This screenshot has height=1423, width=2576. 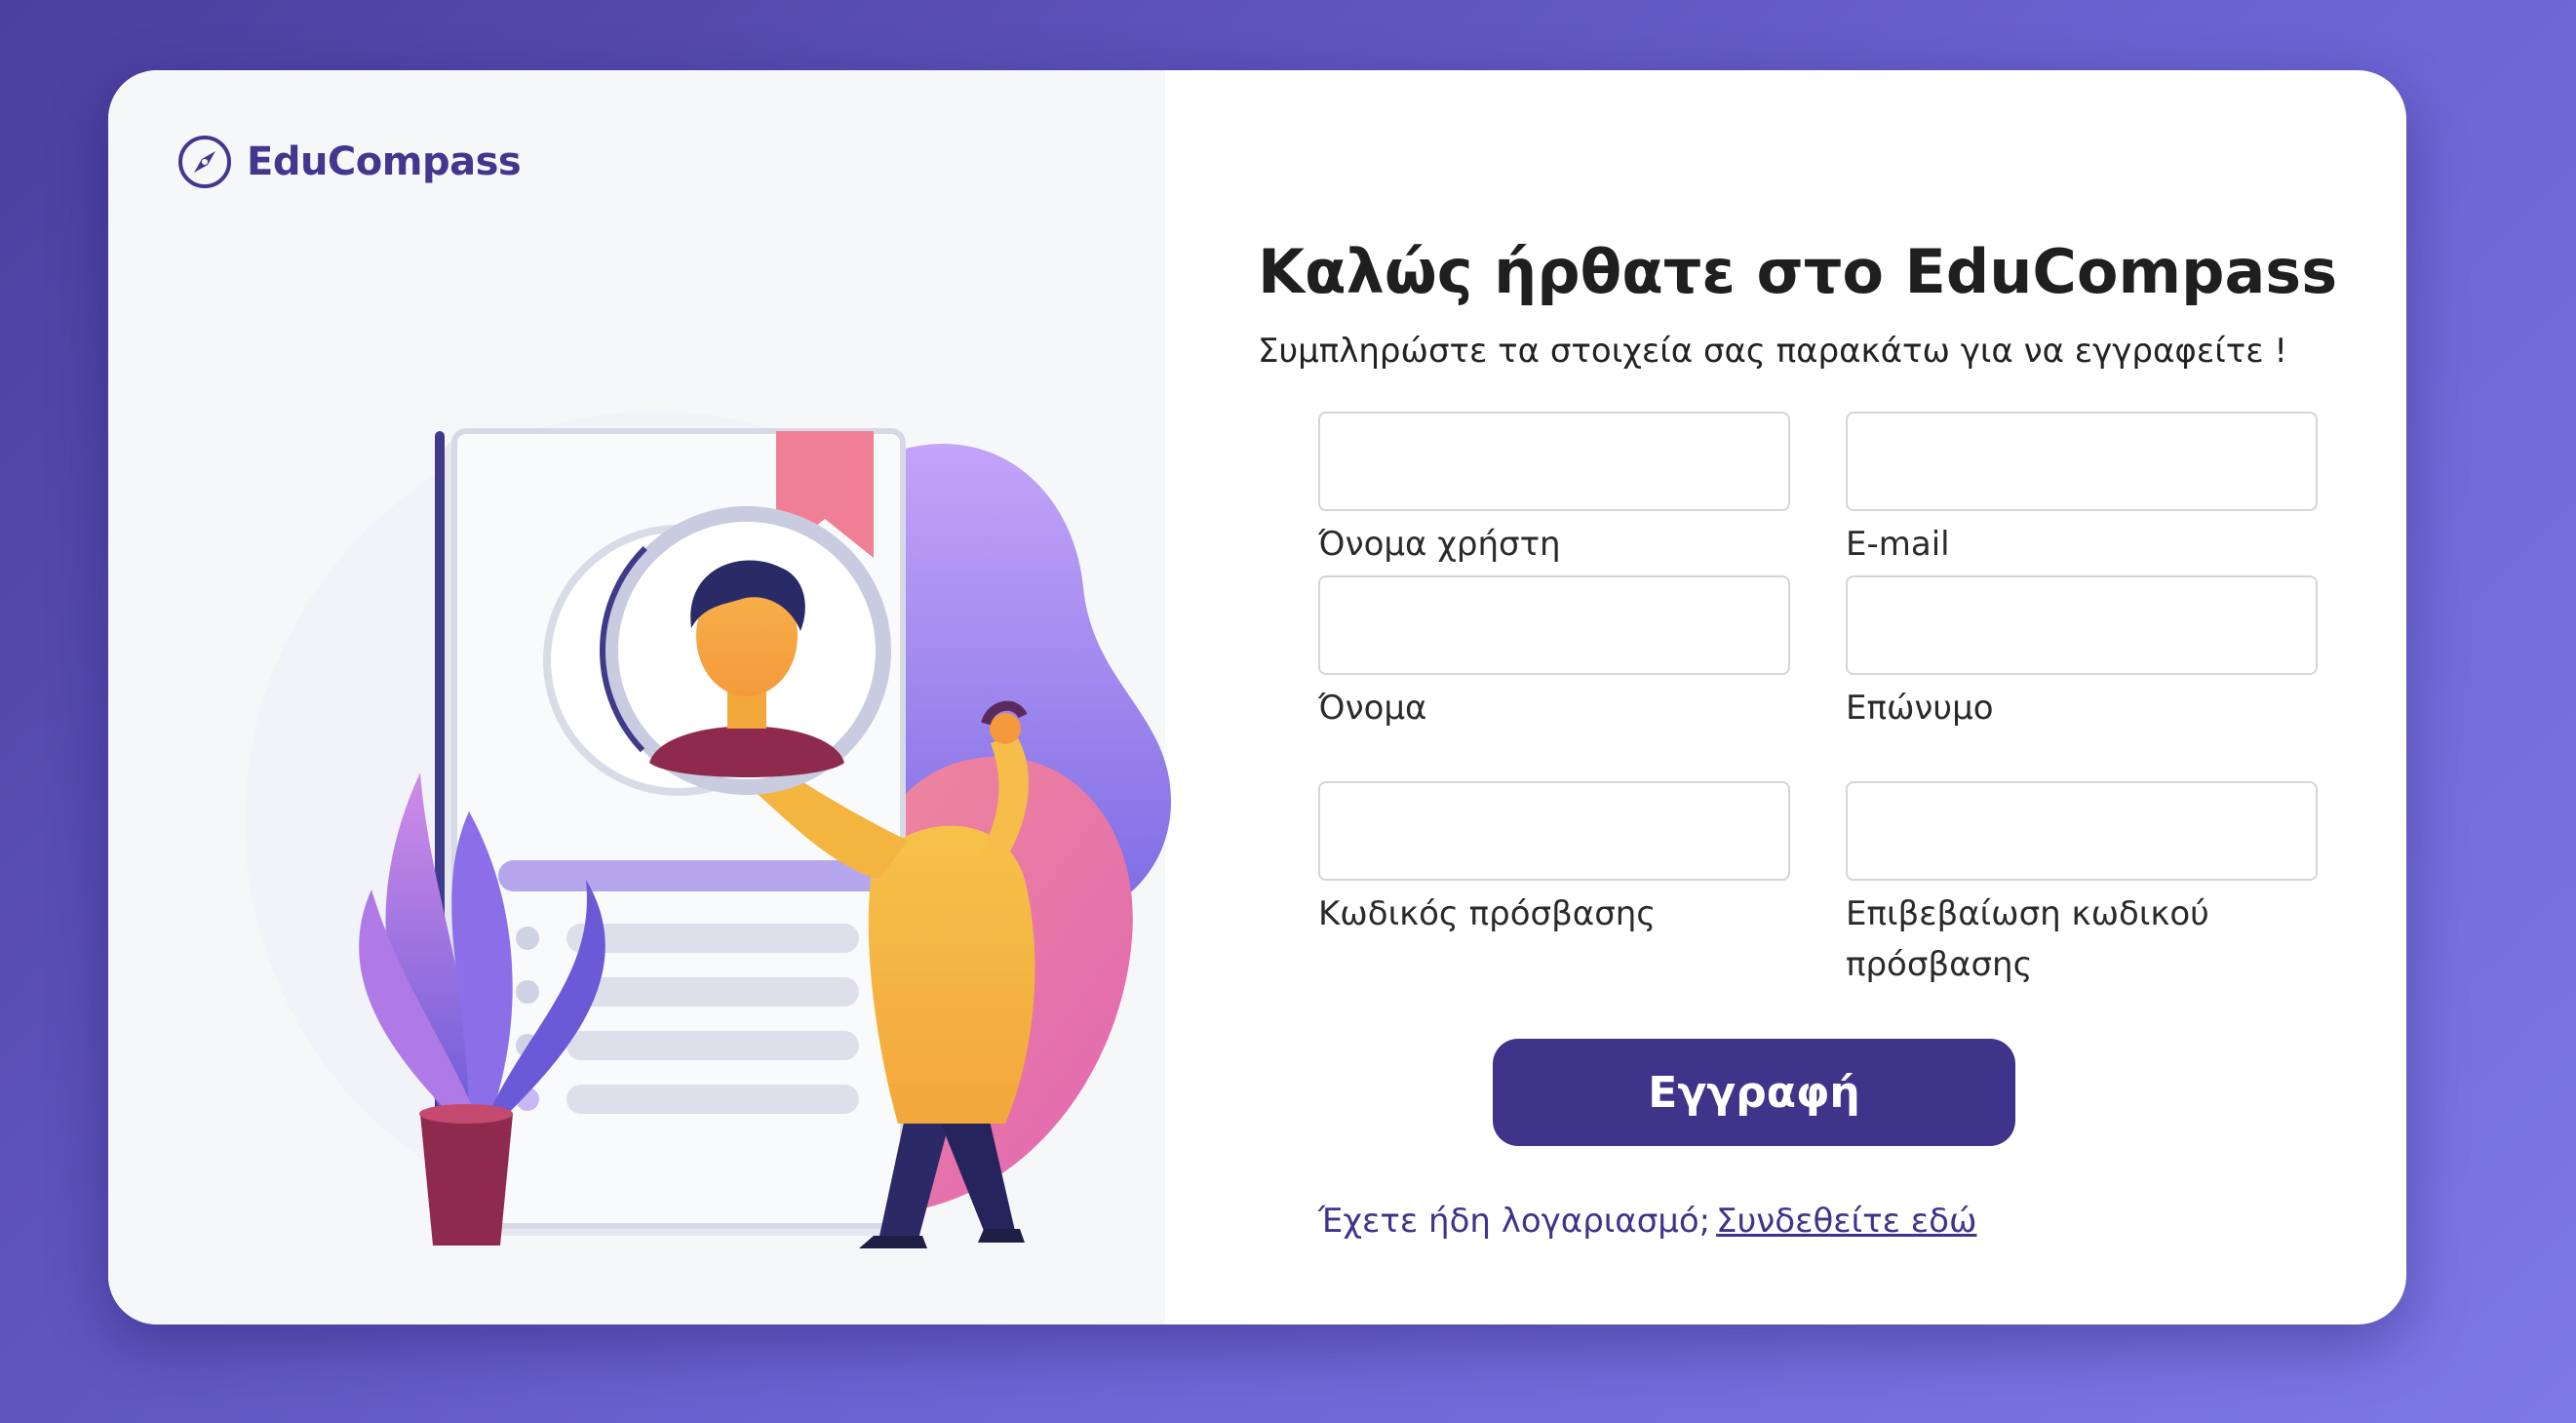 What do you see at coordinates (1372, 708) in the screenshot?
I see `first-name-label: Όνομα` at bounding box center [1372, 708].